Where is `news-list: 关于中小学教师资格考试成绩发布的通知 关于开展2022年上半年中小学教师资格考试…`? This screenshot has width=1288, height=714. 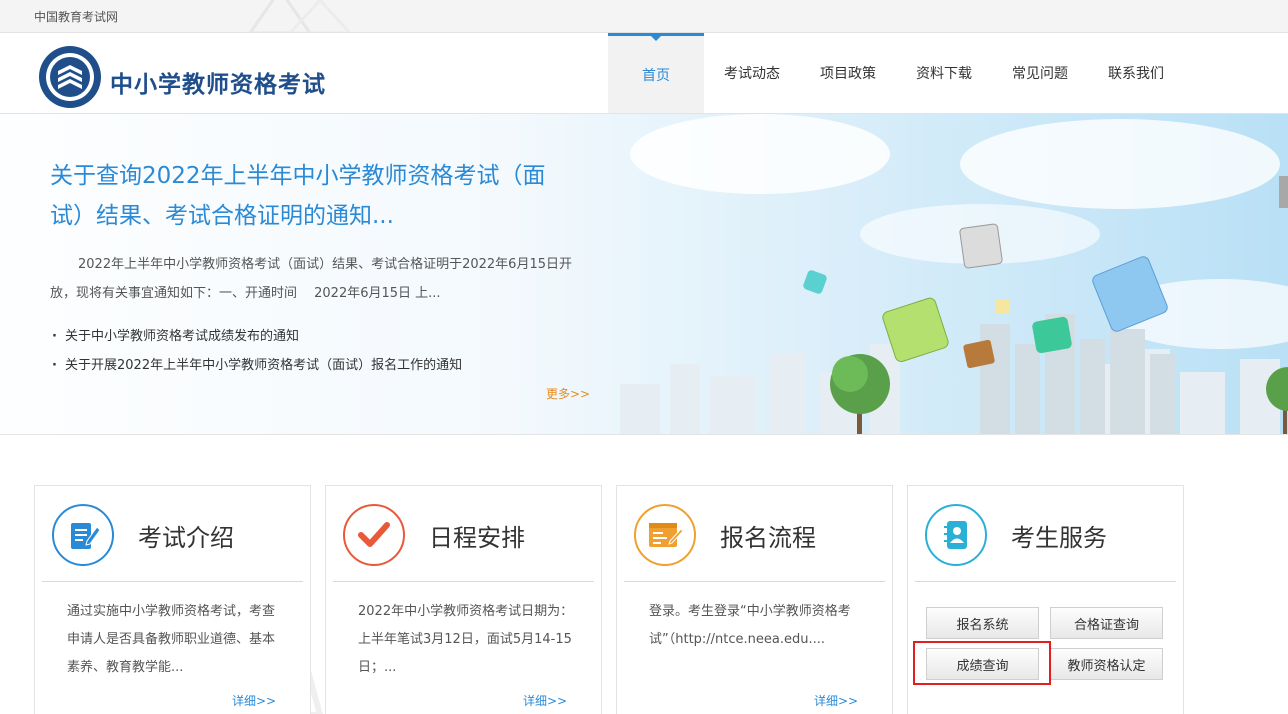
news-list: 关于中小学教师资格考试成绩发布的通知 关于开展2022年上半年中小学教师资格考试… is located at coordinates (257, 351).